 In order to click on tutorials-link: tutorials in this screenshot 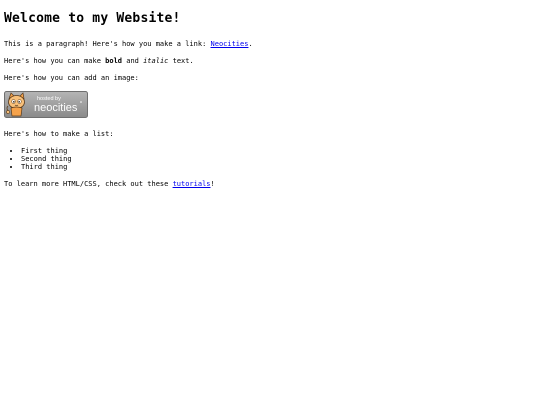, I will do `click(192, 184)`.